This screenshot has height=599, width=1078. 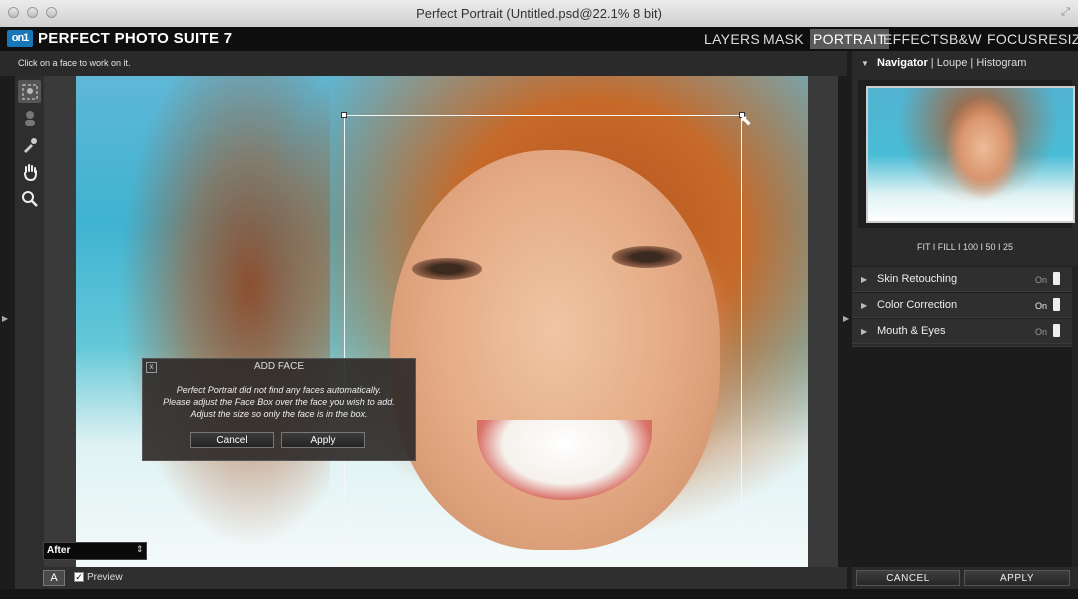 What do you see at coordinates (135, 38) in the screenshot?
I see `app-name: PERFECT PHOTO SUITE 7` at bounding box center [135, 38].